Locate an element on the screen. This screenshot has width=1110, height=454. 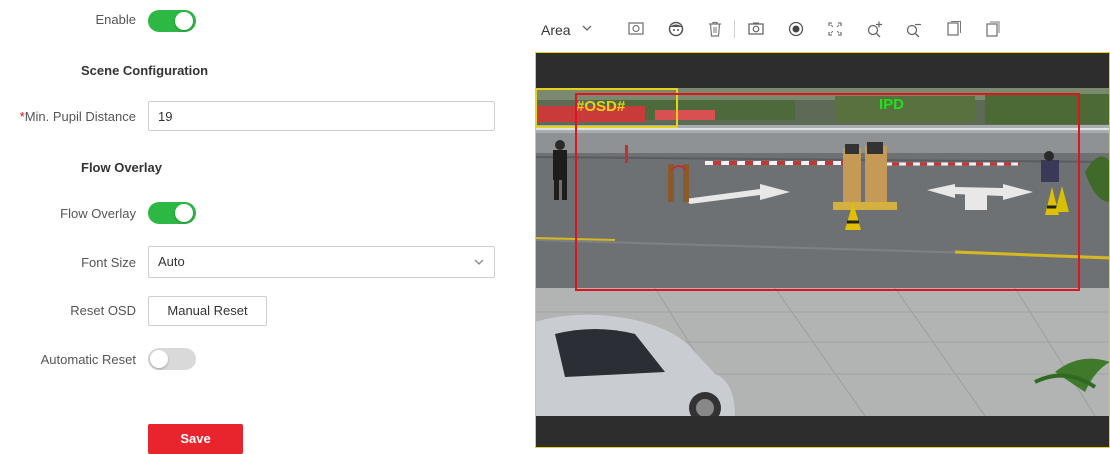
copy-icon is located at coordinates (954, 29).